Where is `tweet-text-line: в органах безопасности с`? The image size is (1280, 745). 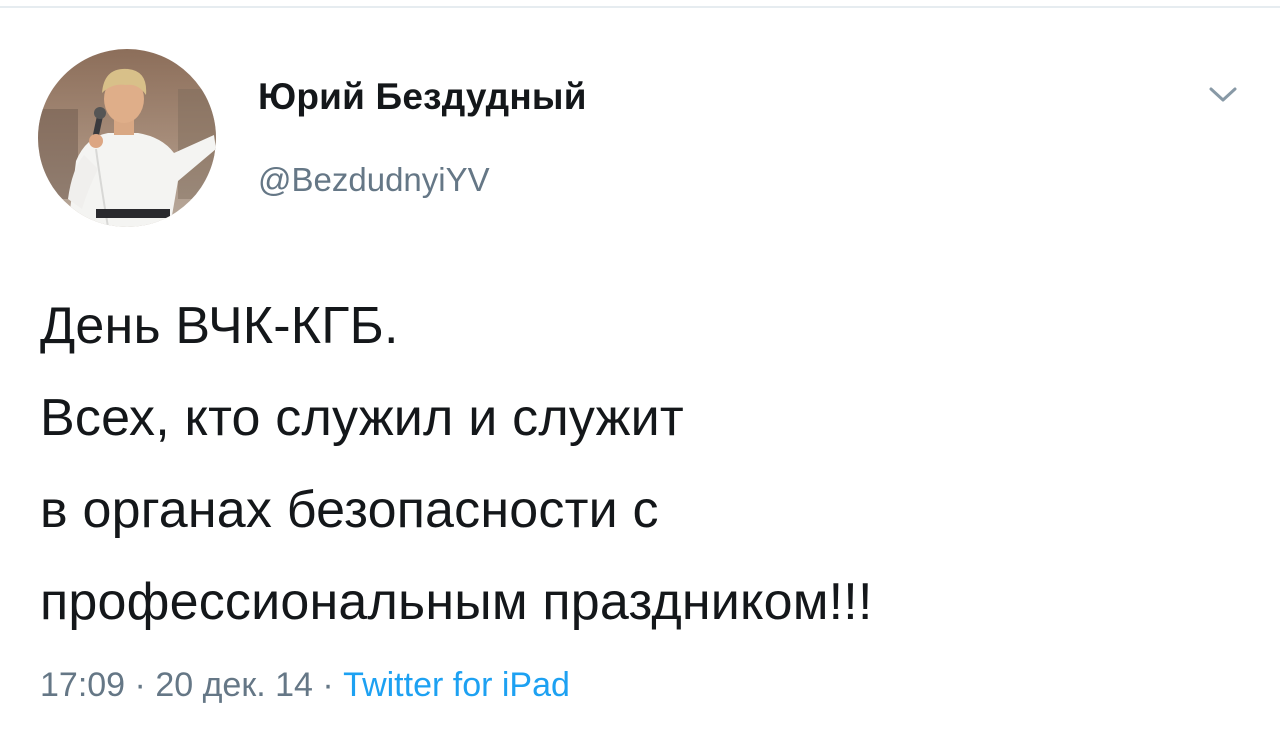
tweet-text-line: в органах безопасности с is located at coordinates (349, 510).